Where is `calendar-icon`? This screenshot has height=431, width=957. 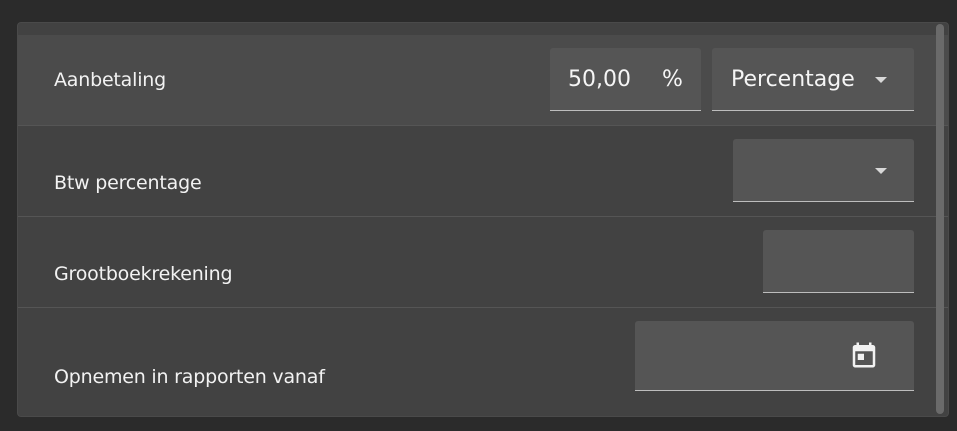
calendar-icon is located at coordinates (864, 355).